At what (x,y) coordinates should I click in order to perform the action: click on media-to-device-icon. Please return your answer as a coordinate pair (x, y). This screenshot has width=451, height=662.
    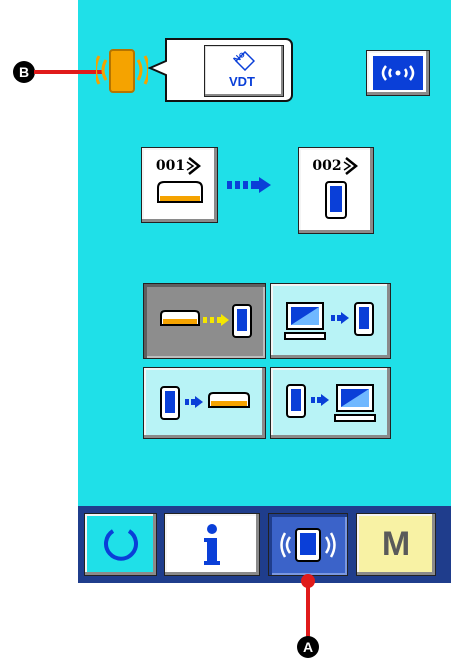
    Looking at the image, I should click on (205, 321).